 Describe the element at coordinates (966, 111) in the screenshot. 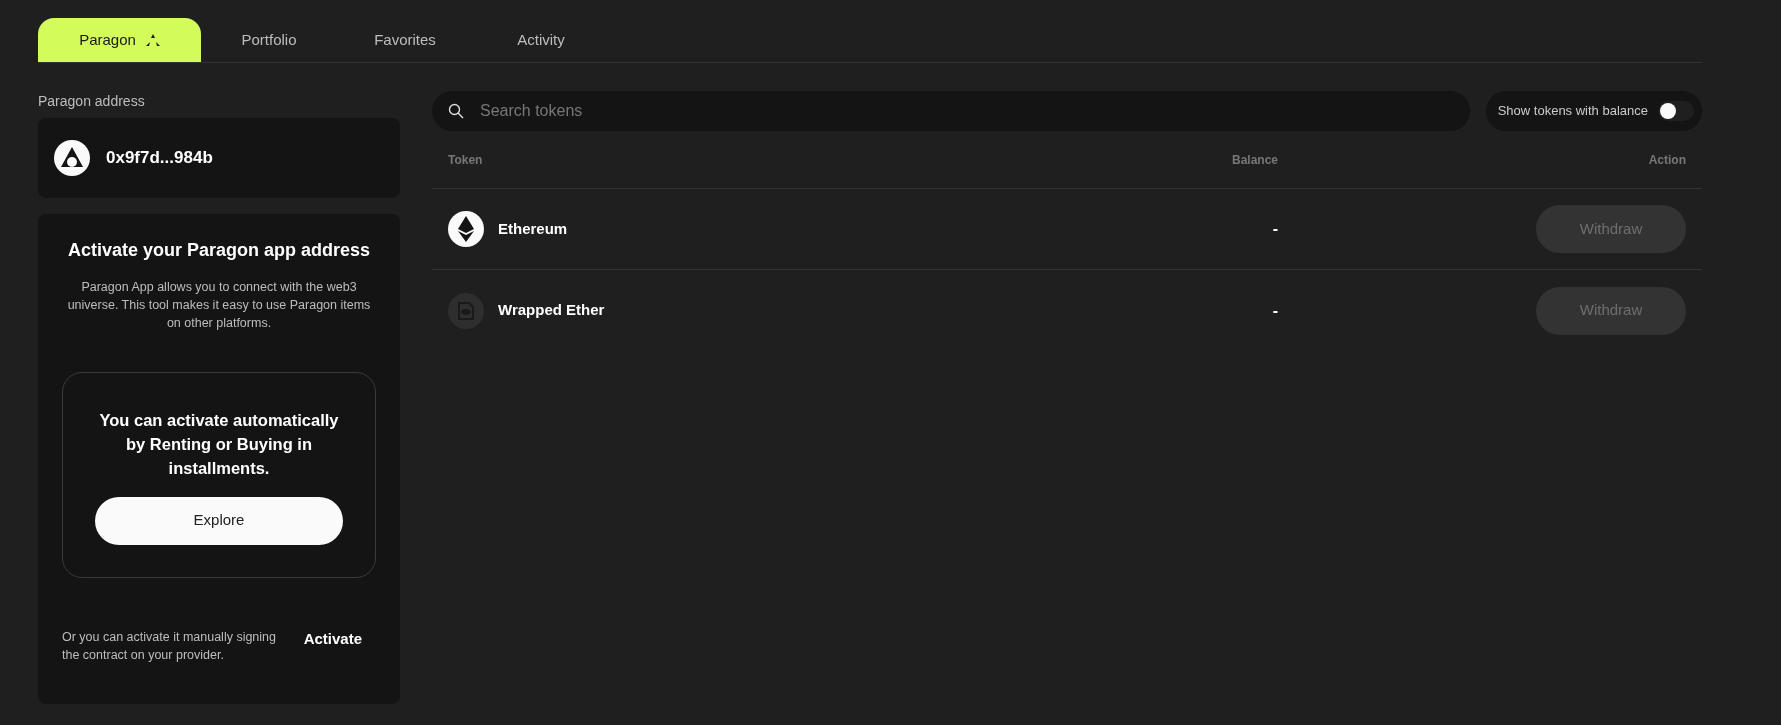

I see `search-input: Search tokens` at that location.